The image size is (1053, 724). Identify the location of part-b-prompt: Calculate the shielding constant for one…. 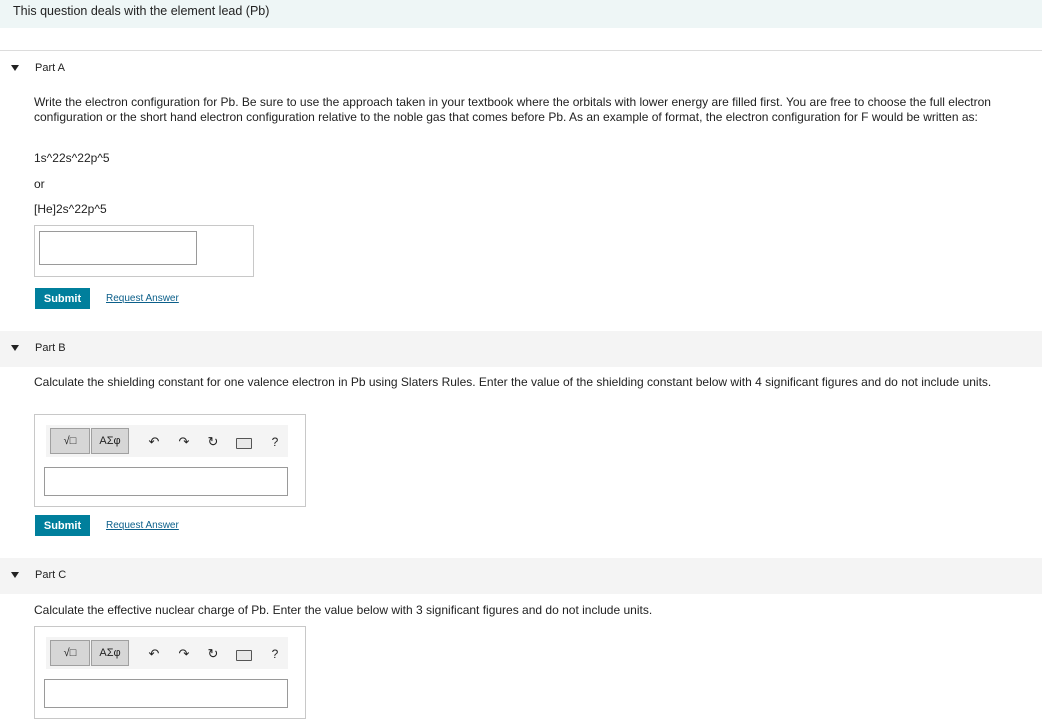
(513, 382).